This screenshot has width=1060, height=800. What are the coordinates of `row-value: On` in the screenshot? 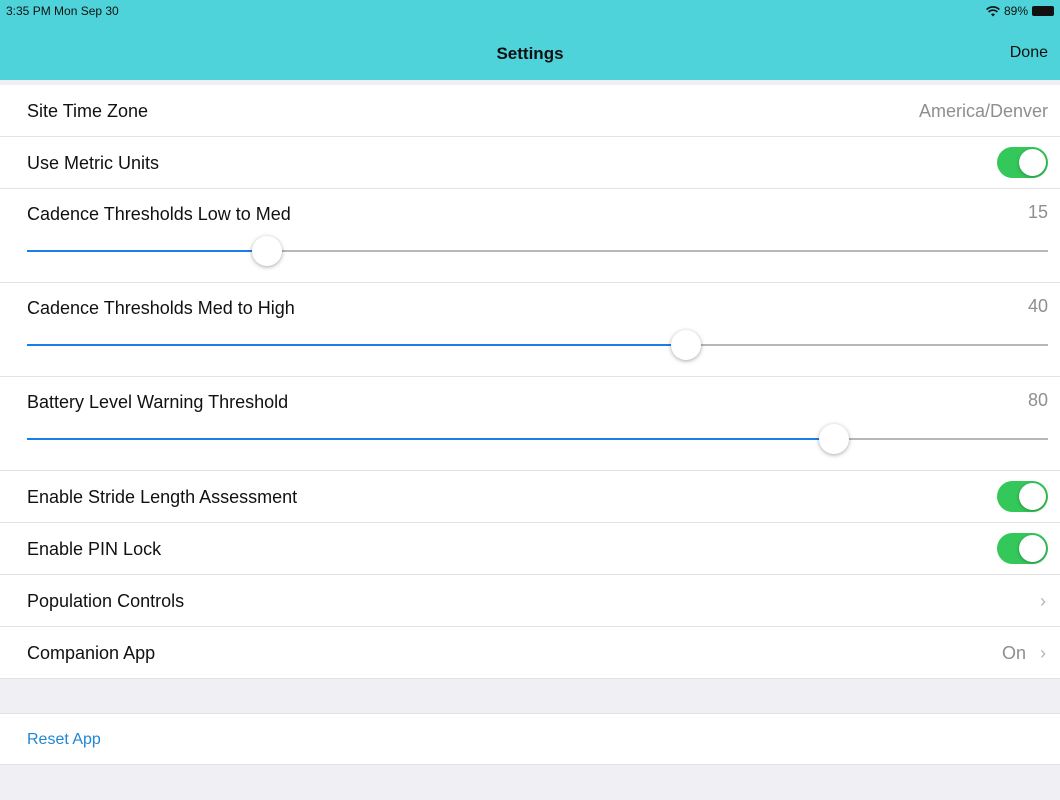 It's located at (1013, 653).